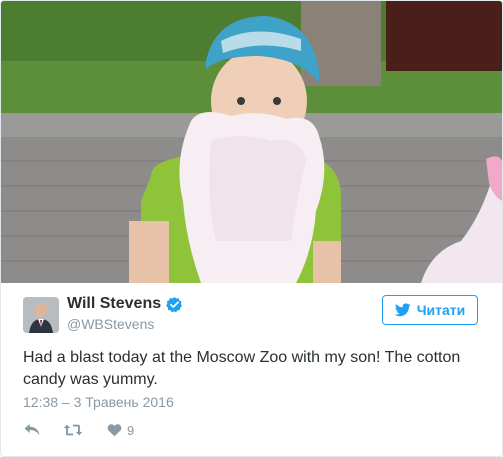 The width and height of the screenshot is (503, 457). What do you see at coordinates (114, 430) in the screenshot?
I see `heart-icon` at bounding box center [114, 430].